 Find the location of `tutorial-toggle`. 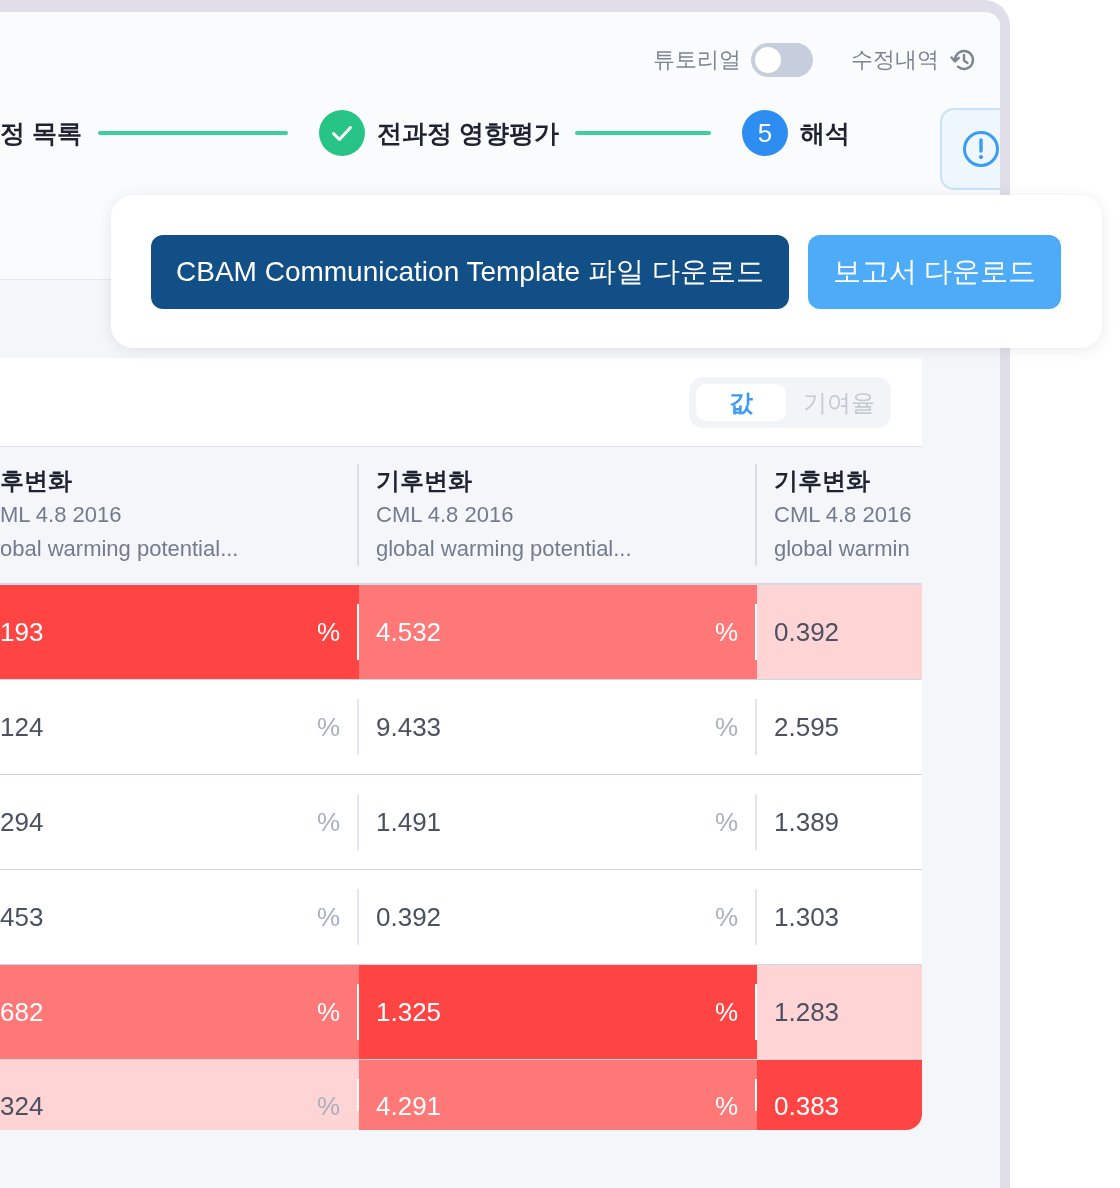

tutorial-toggle is located at coordinates (782, 60).